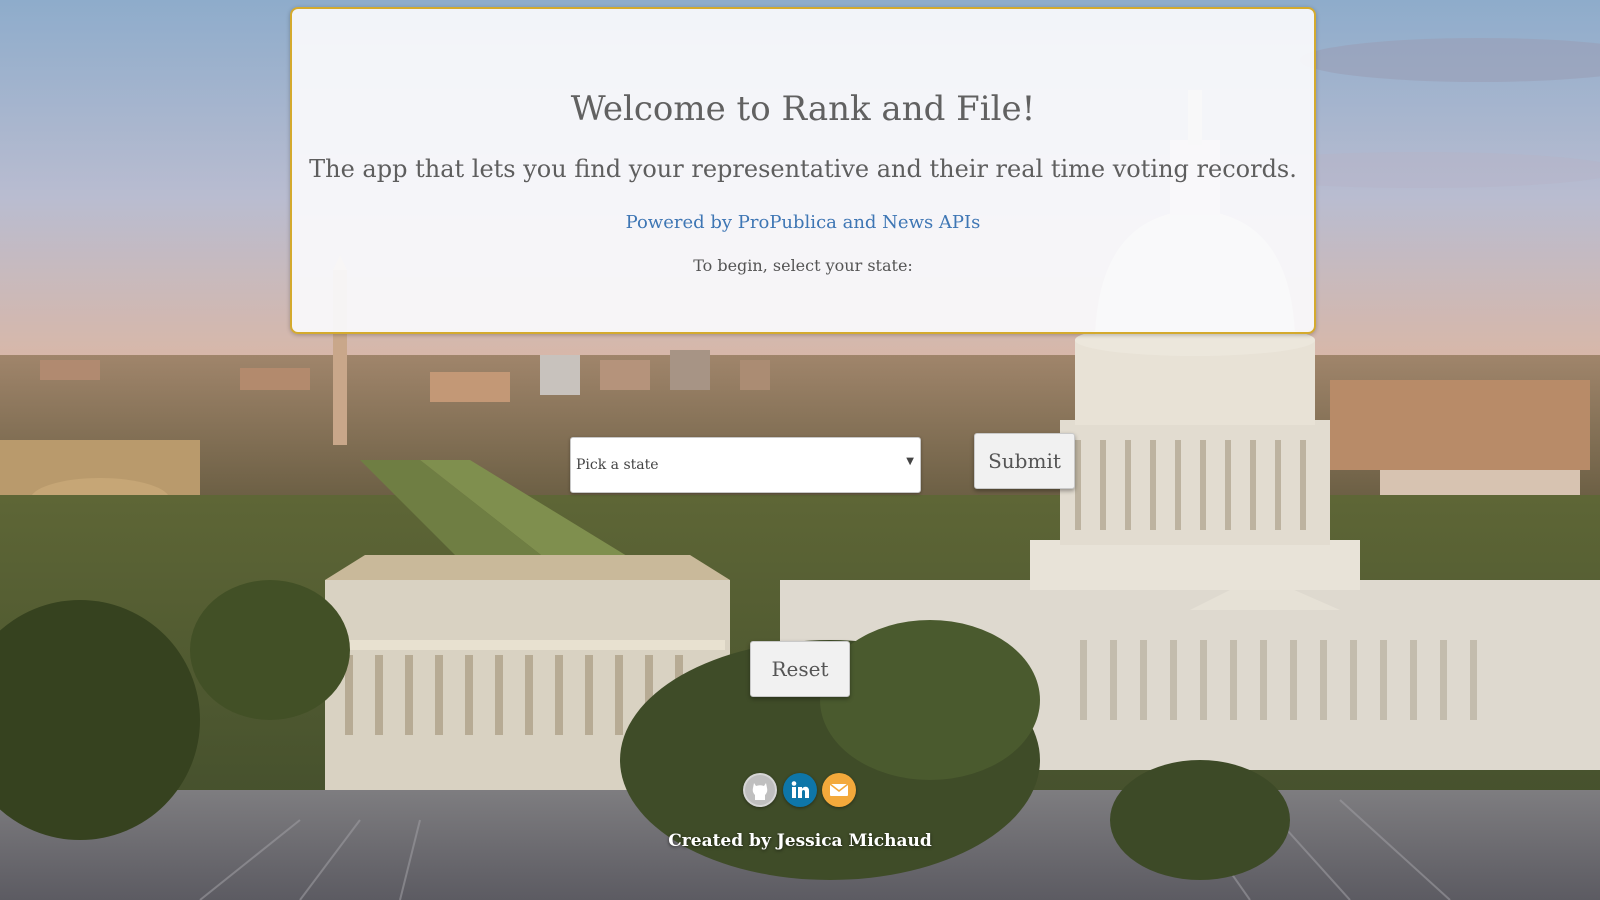  What do you see at coordinates (1024, 461) in the screenshot?
I see `submit-button: Submit` at bounding box center [1024, 461].